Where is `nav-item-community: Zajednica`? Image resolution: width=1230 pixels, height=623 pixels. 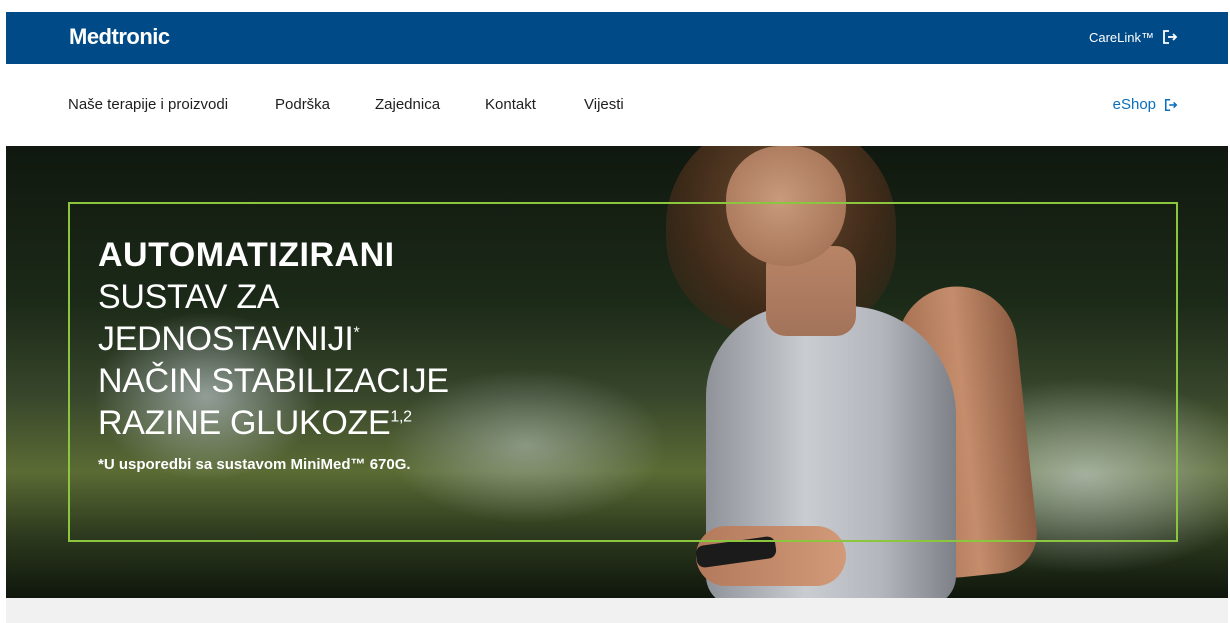
nav-item-community: Zajednica is located at coordinates (407, 104).